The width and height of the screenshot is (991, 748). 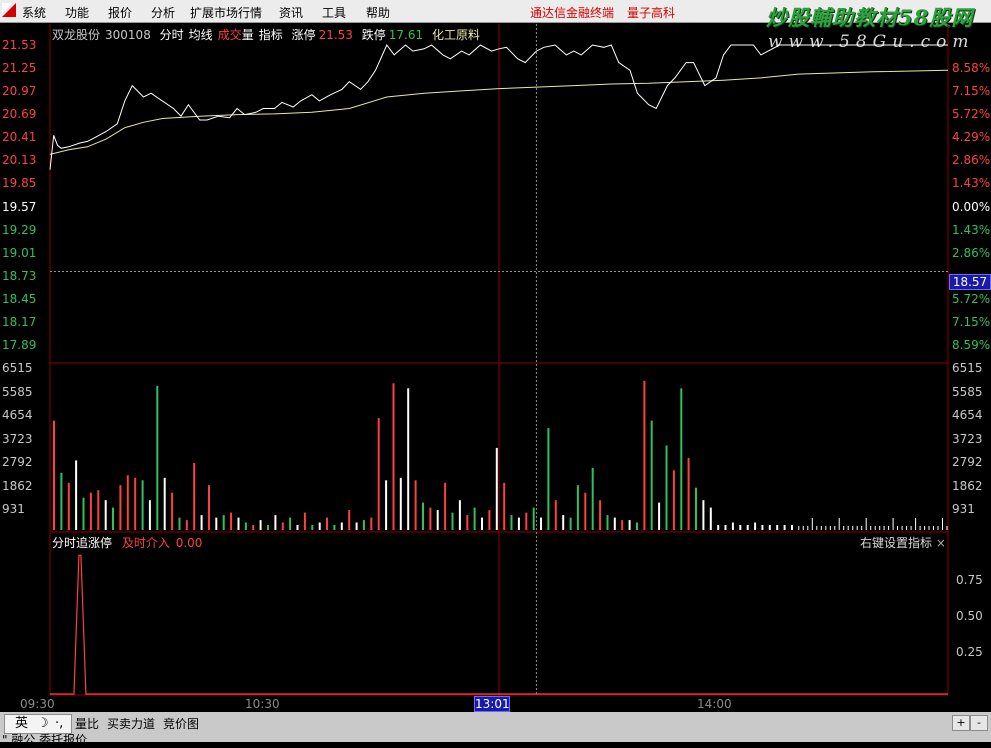 I want to click on price-label-left: 18.73, so click(x=19, y=275).